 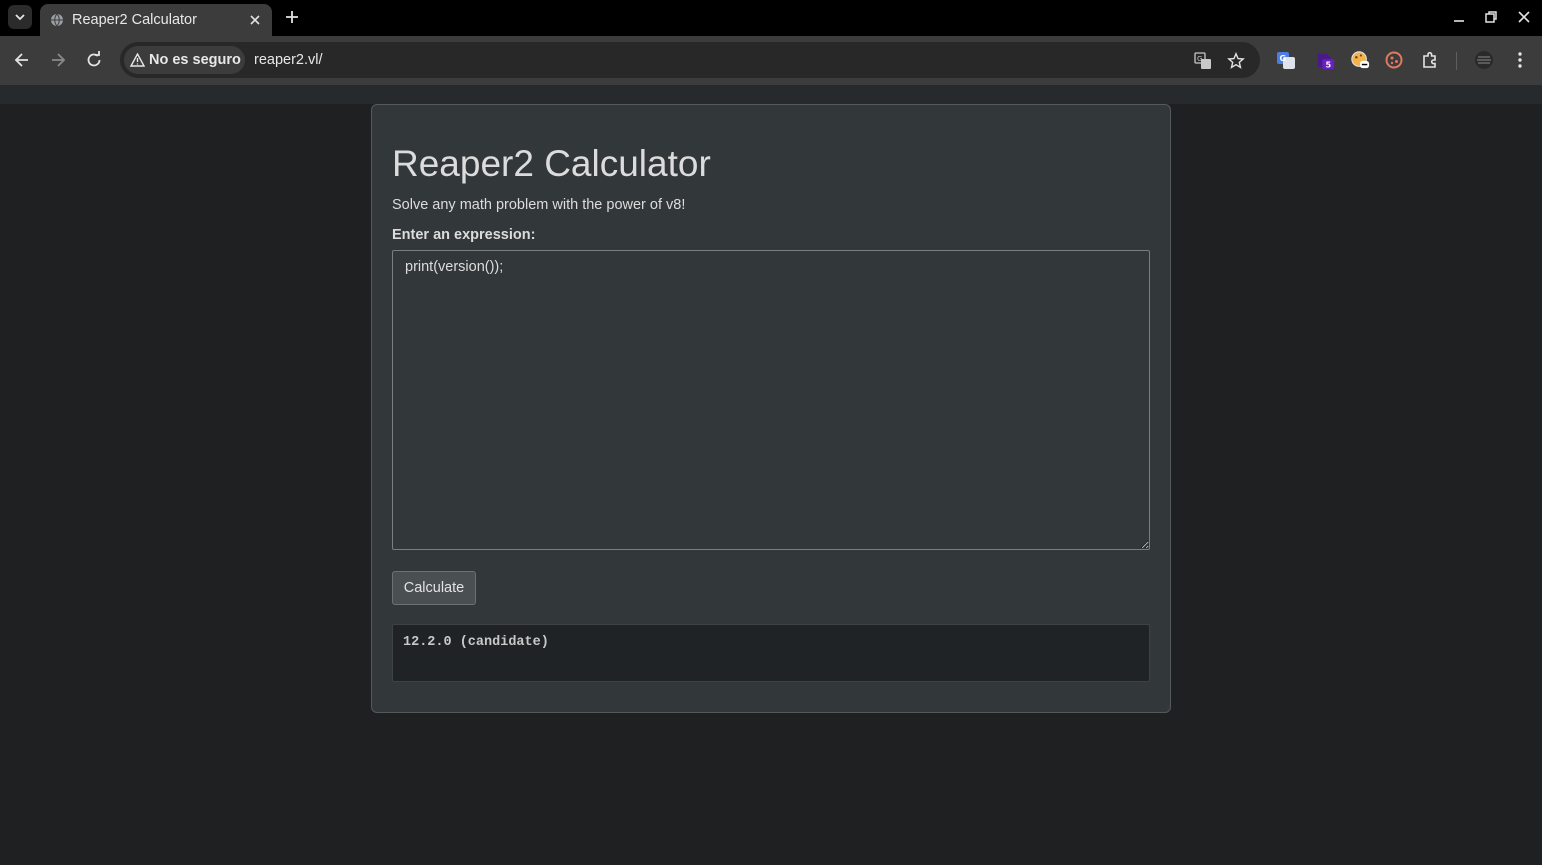 What do you see at coordinates (1430, 60) in the screenshot?
I see `extensions-puzzle-icon` at bounding box center [1430, 60].